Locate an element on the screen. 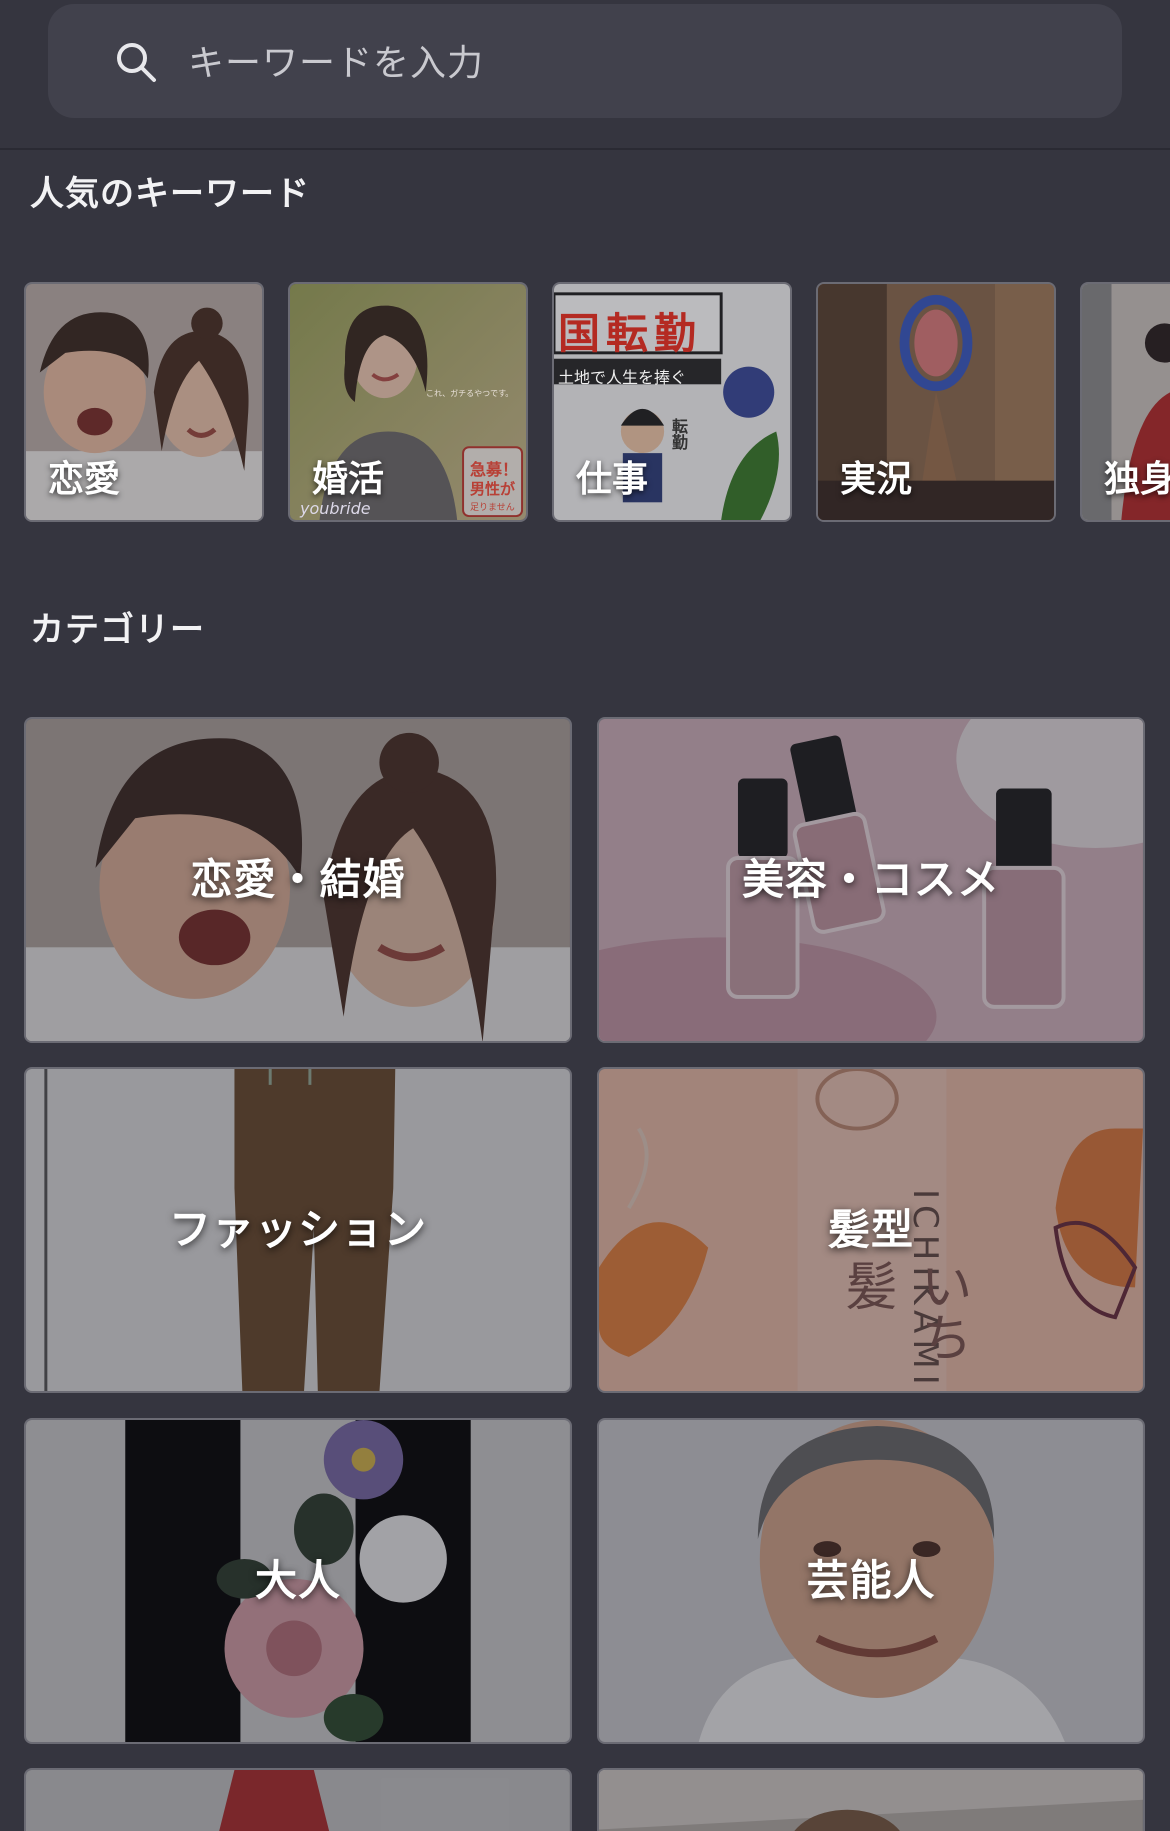  category-tile-biyou-cosme: 美容・コスメ is located at coordinates (871, 880).